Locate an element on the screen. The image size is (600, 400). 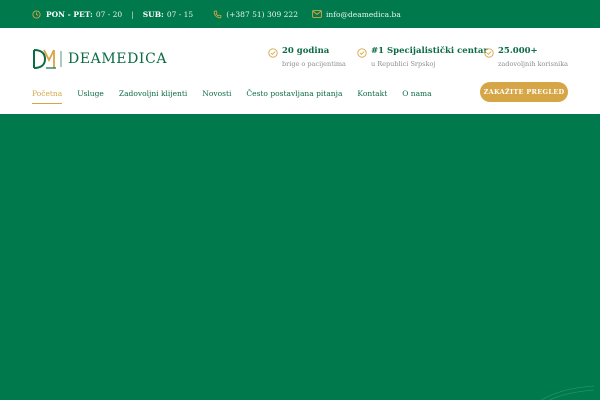
nav-item-o-nama: O nama is located at coordinates (416, 96).